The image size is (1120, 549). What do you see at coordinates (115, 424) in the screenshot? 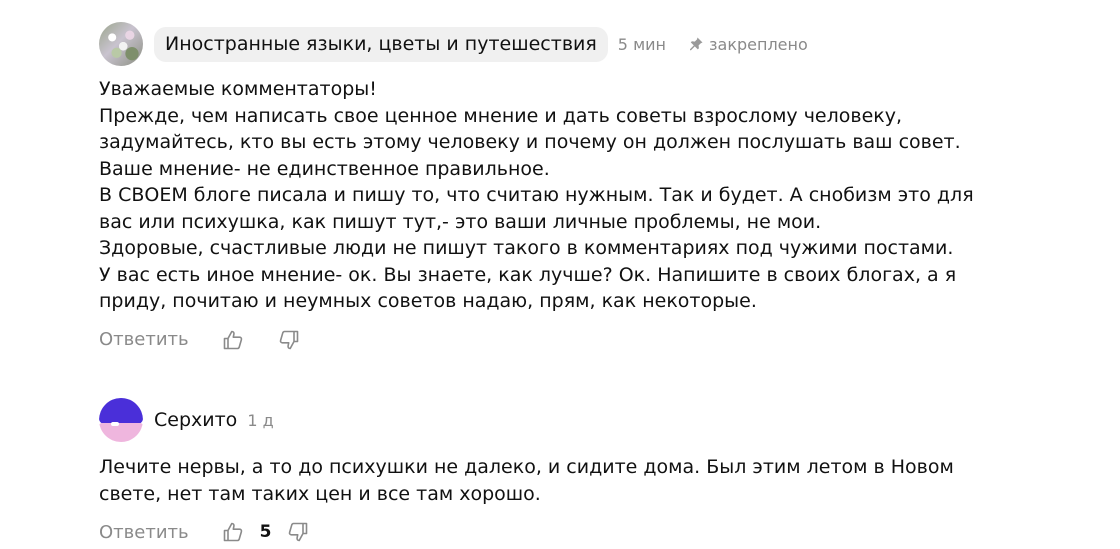
I see `avatar-shape-dot` at bounding box center [115, 424].